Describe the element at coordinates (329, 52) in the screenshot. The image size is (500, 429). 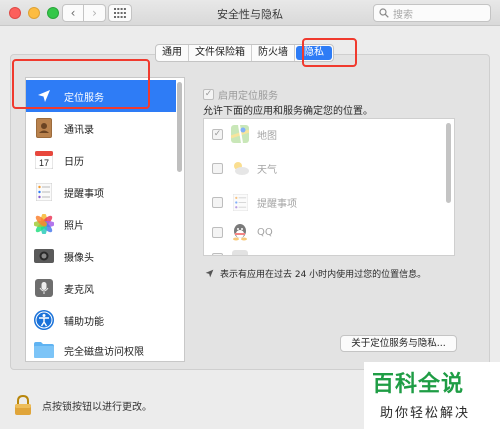
I see `privacy-tab-highlight-box` at that location.